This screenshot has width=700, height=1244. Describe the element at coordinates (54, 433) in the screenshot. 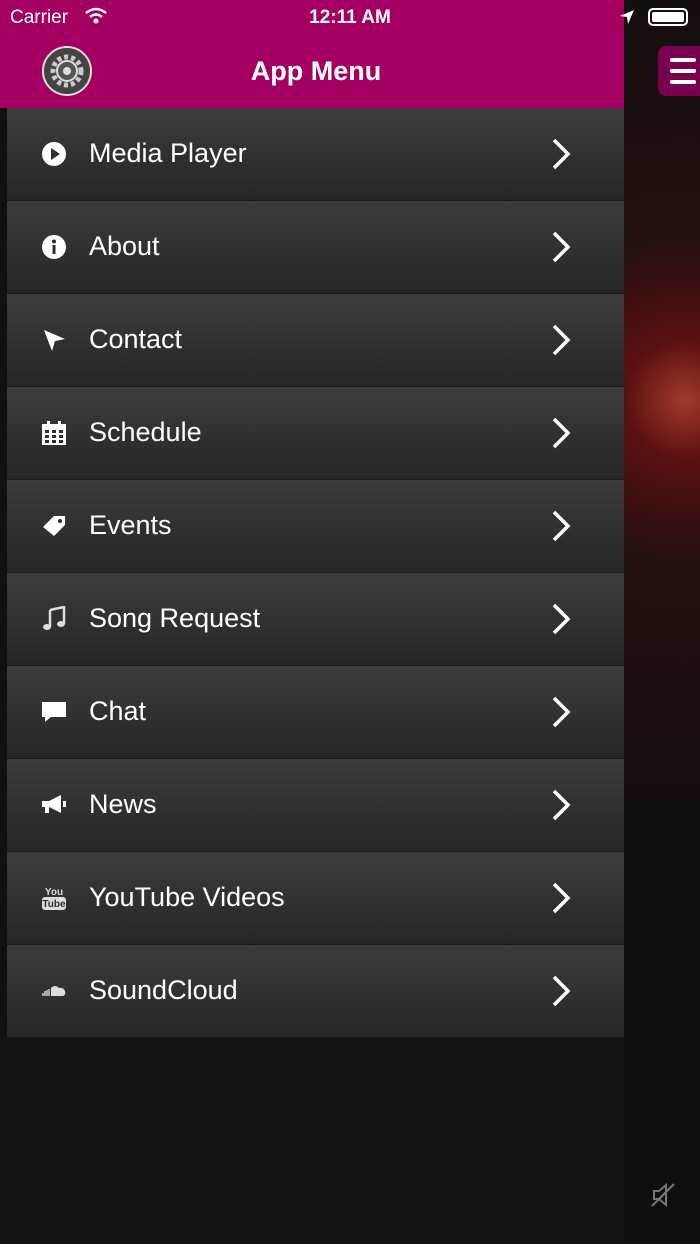

I see `calendar-icon` at that location.